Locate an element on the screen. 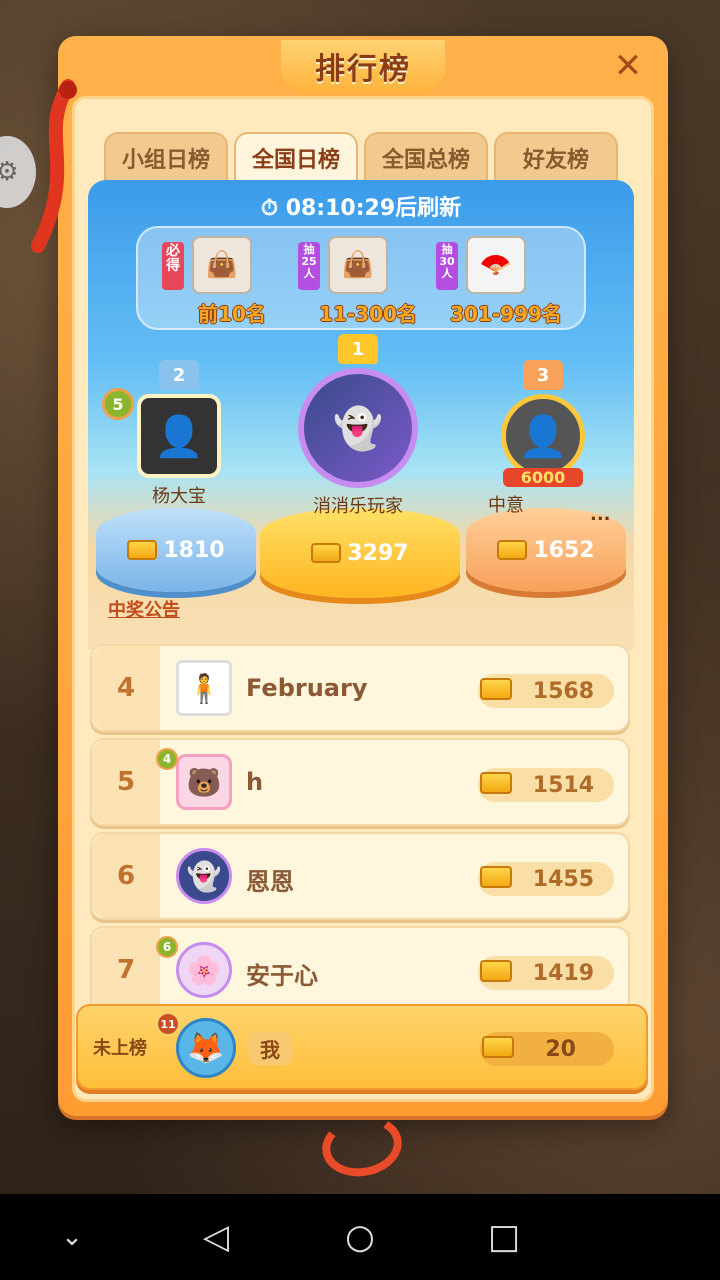 The width and height of the screenshot is (720, 1280). refresh-timer-text: 08:10:29后刷新 is located at coordinates (373, 208).